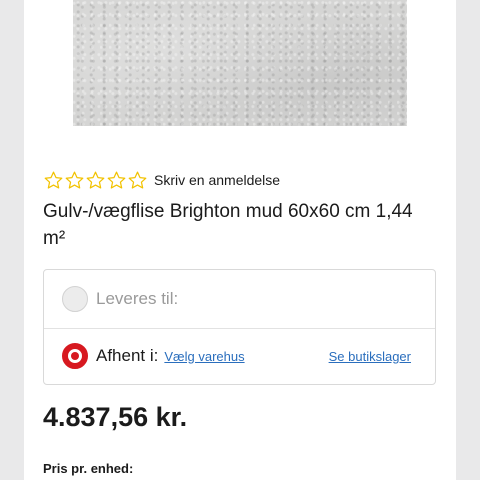  I want to click on product-price: 4.837,56 kr., so click(115, 417).